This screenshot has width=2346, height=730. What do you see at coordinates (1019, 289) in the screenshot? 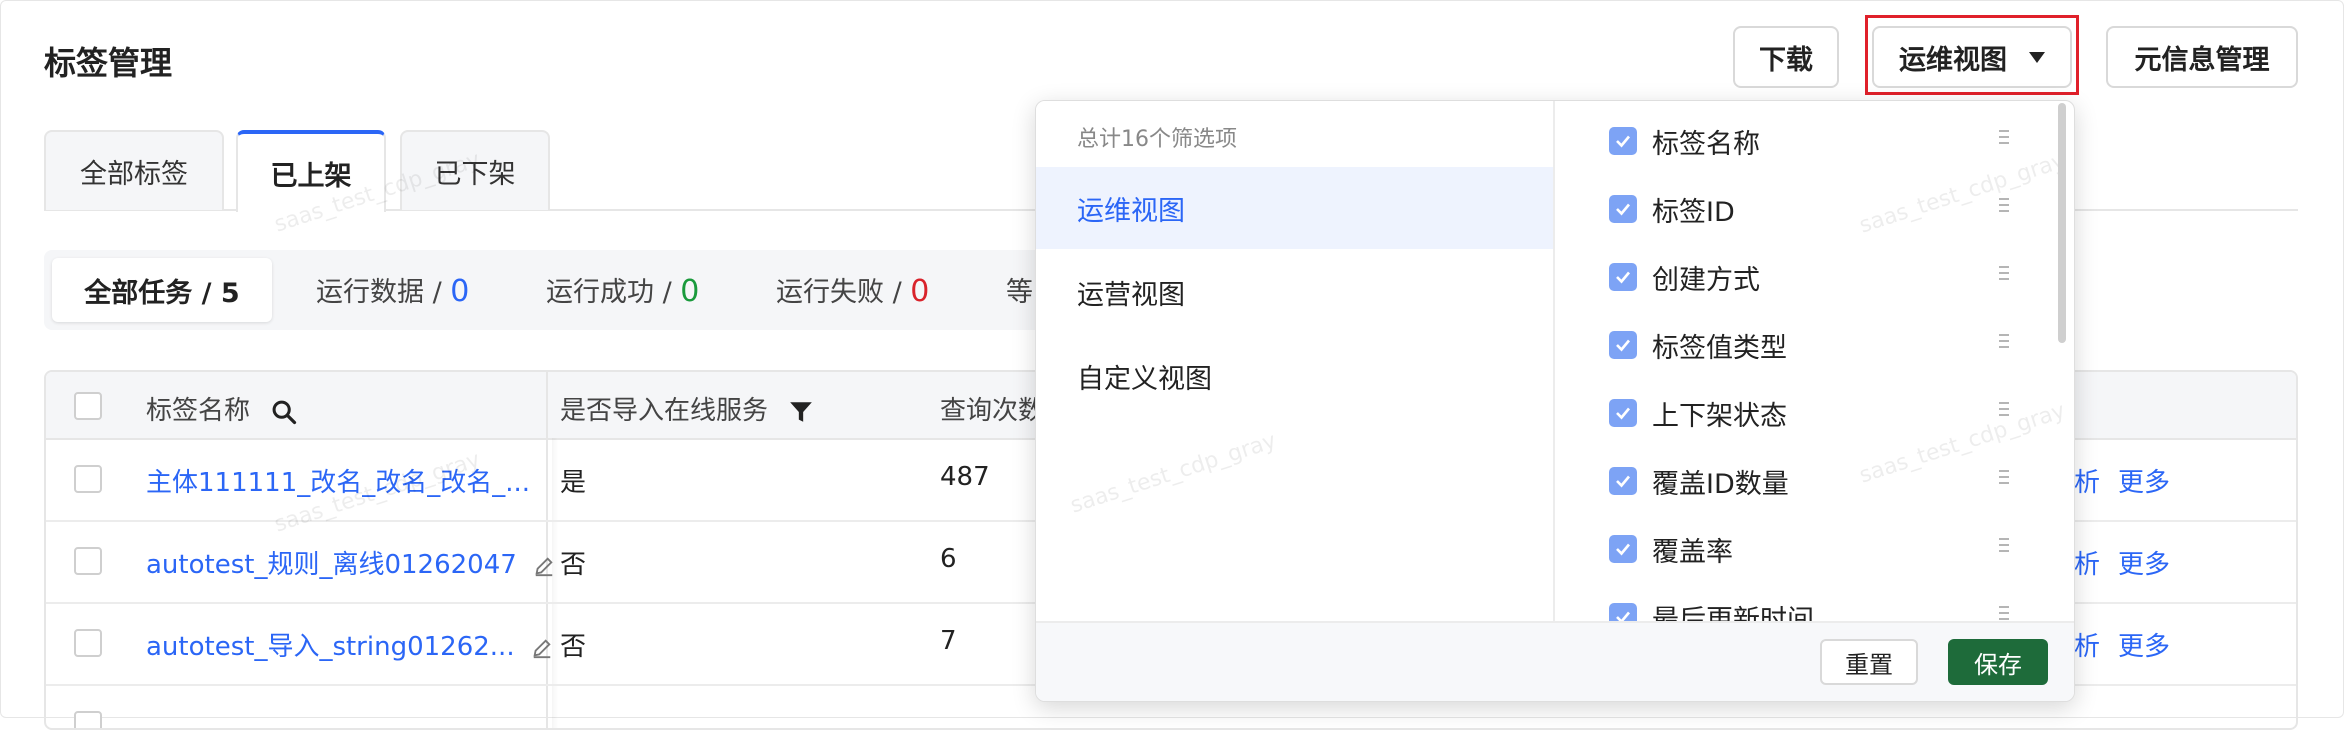
I see `status-more: 等` at bounding box center [1019, 289].